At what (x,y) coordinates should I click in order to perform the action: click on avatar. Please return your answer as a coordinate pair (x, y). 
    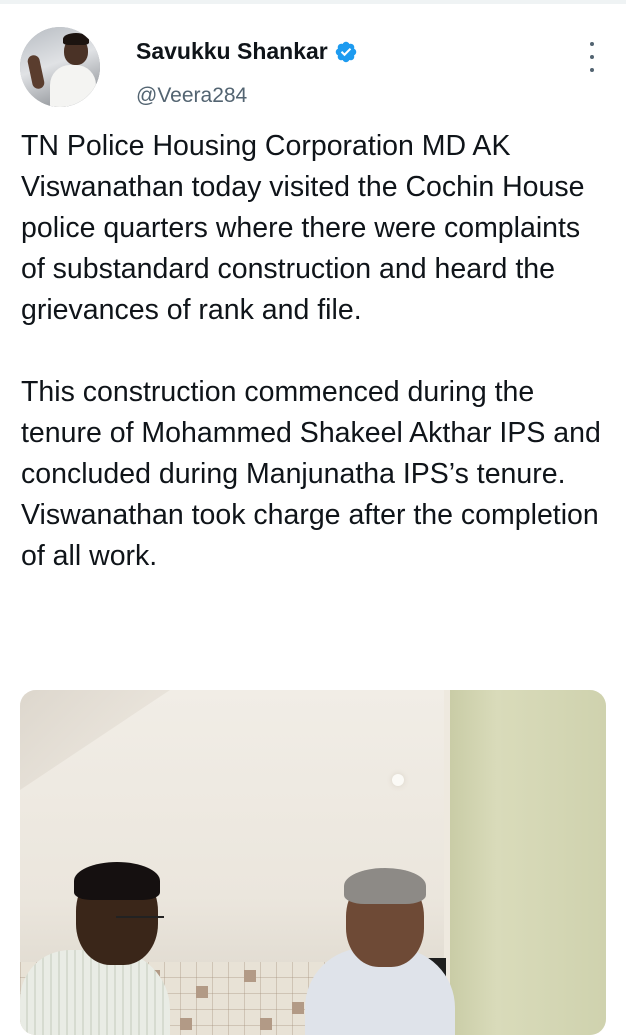
    Looking at the image, I should click on (60, 67).